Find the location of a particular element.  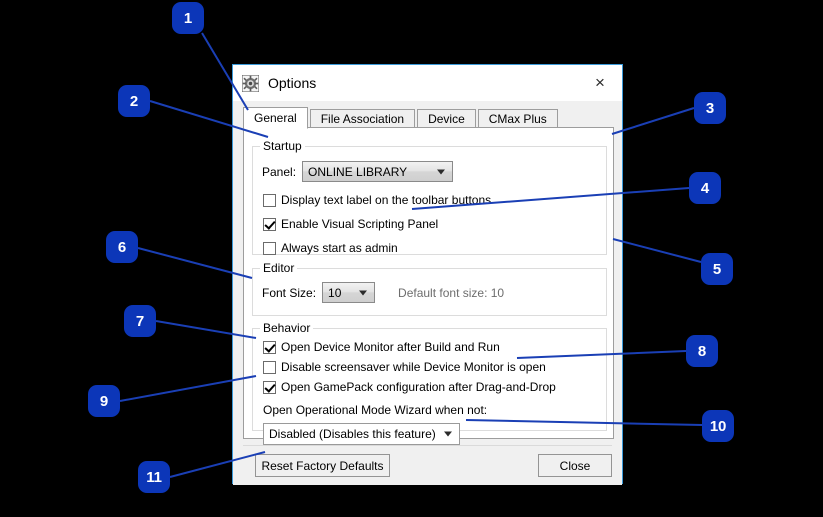

checkbox-disable-screensaver-box is located at coordinates (269, 367).